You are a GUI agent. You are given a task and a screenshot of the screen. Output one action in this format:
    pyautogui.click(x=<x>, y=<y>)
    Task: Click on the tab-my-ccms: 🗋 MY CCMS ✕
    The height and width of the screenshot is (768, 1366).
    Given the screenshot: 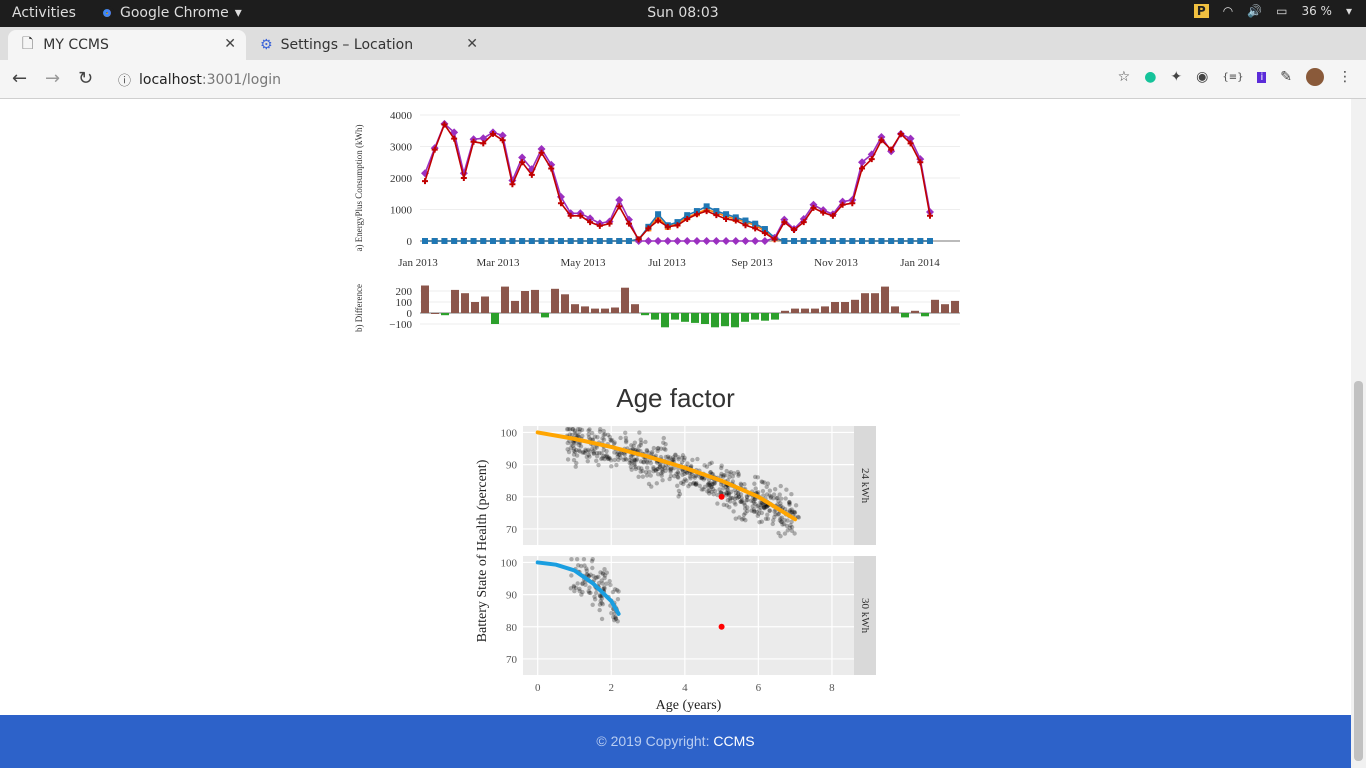 What is the action you would take?
    pyautogui.click(x=127, y=45)
    